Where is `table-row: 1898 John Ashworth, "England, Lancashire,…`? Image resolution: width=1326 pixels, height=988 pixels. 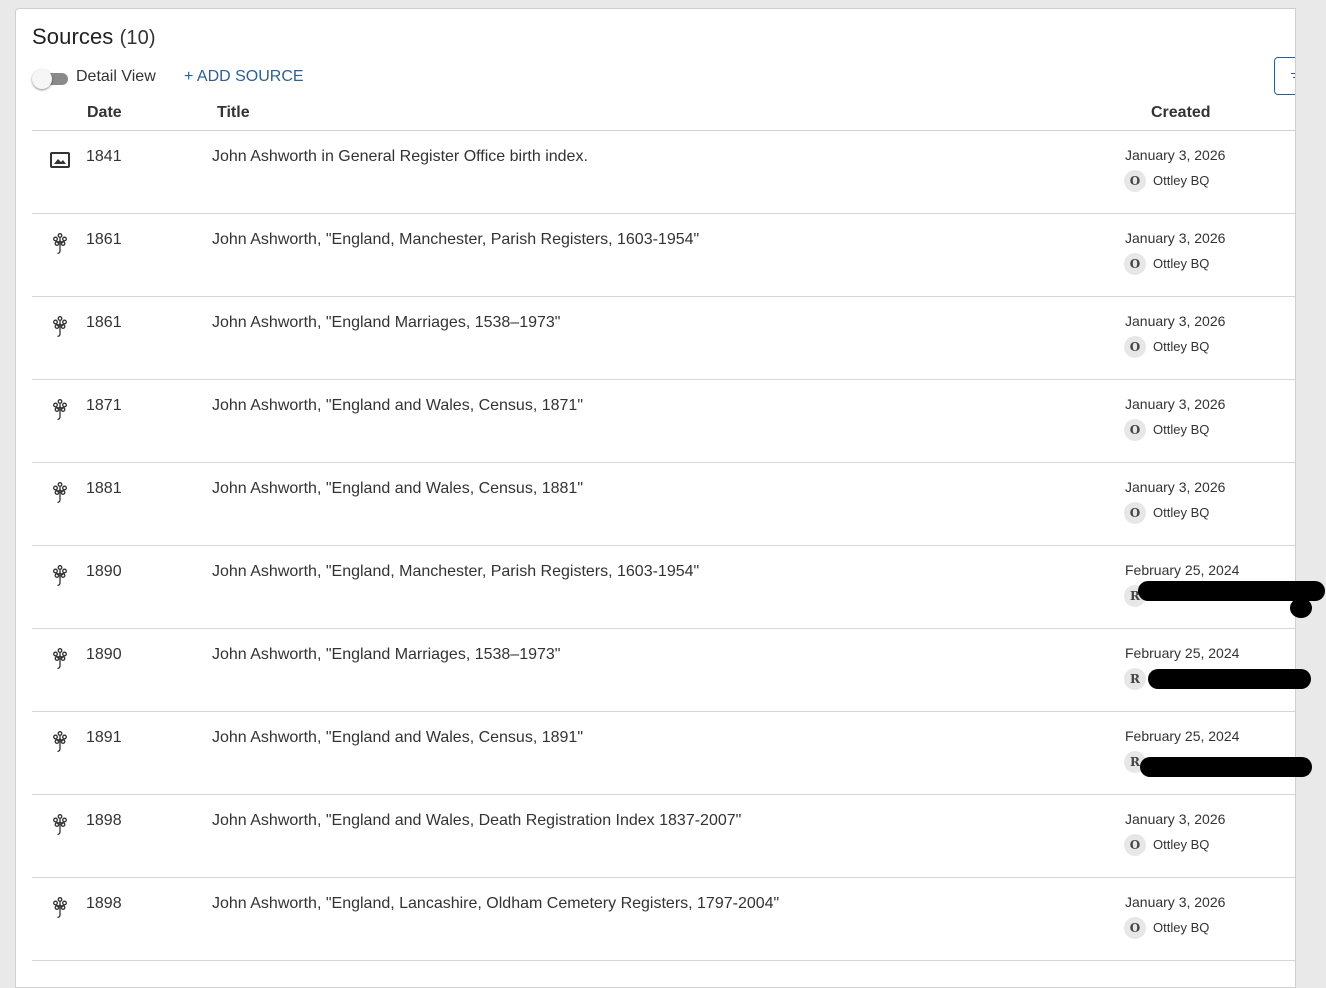 table-row: 1898 John Ashworth, "England, Lancashire,… is located at coordinates (663, 919).